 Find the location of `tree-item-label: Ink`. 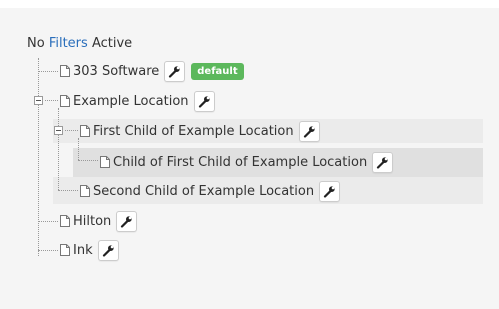

tree-item-label: Ink is located at coordinates (83, 250).